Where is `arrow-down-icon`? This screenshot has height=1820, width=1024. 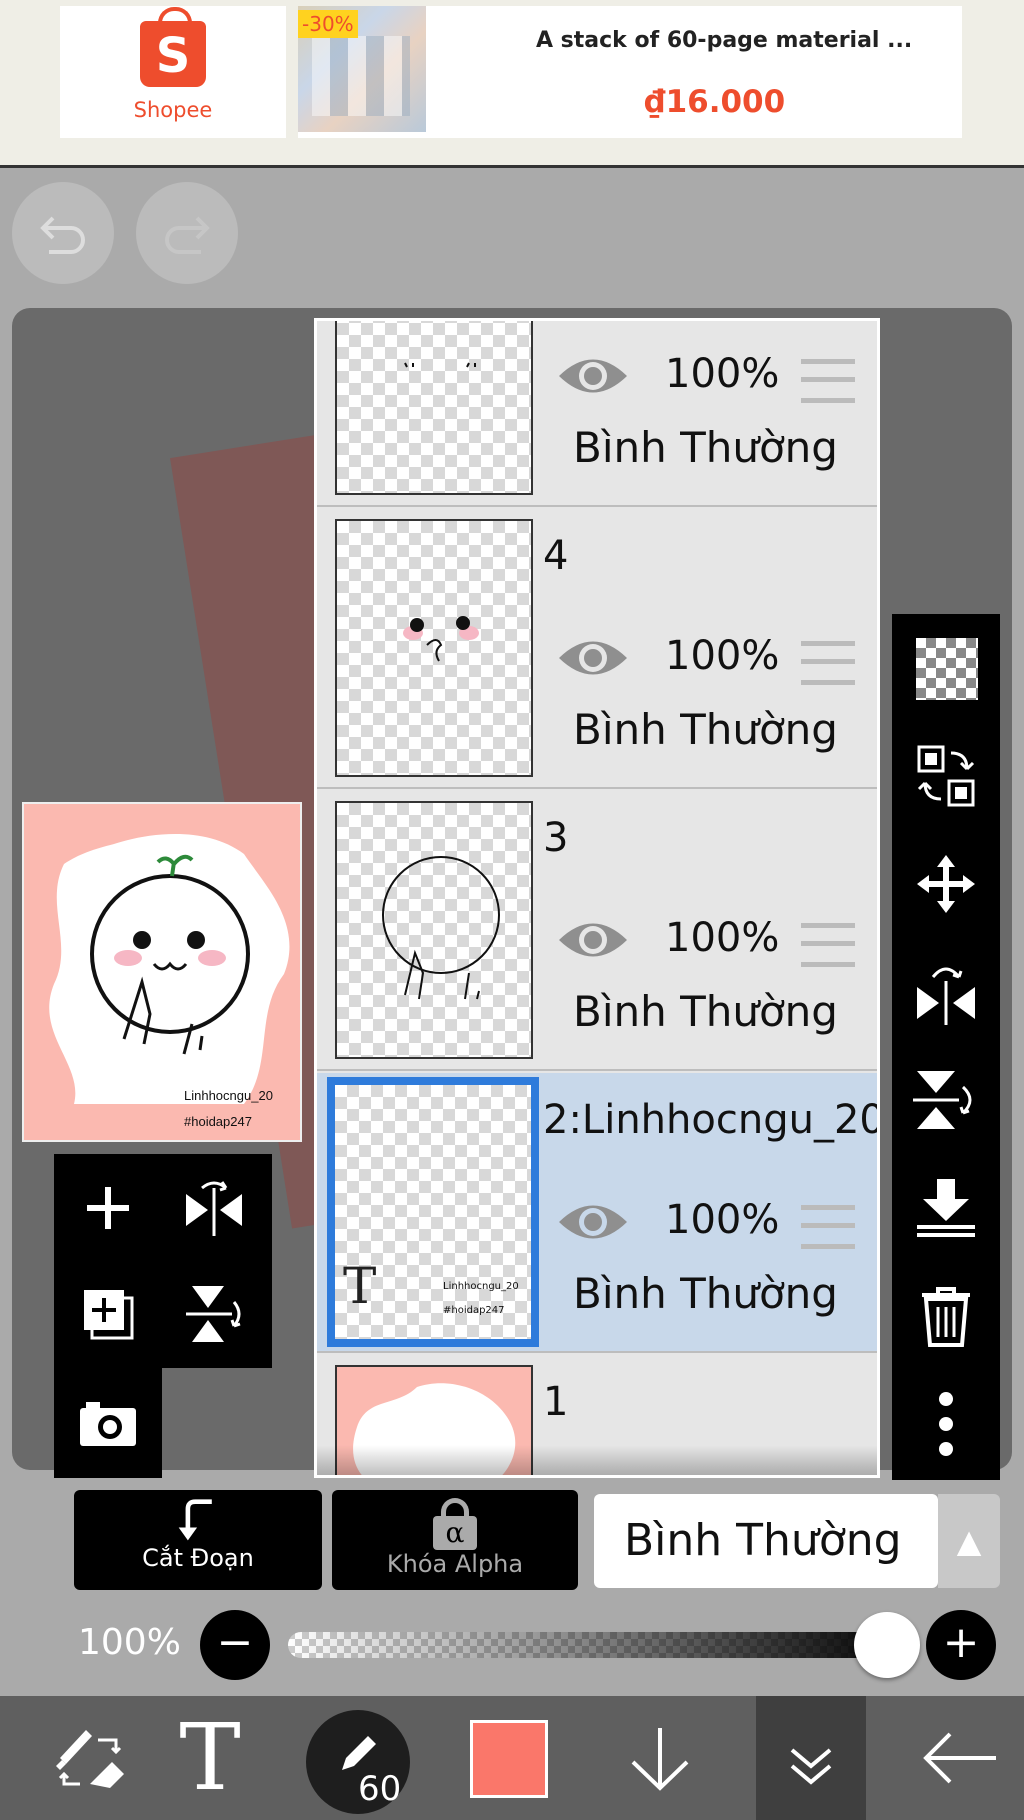
arrow-down-icon is located at coordinates (660, 1759).